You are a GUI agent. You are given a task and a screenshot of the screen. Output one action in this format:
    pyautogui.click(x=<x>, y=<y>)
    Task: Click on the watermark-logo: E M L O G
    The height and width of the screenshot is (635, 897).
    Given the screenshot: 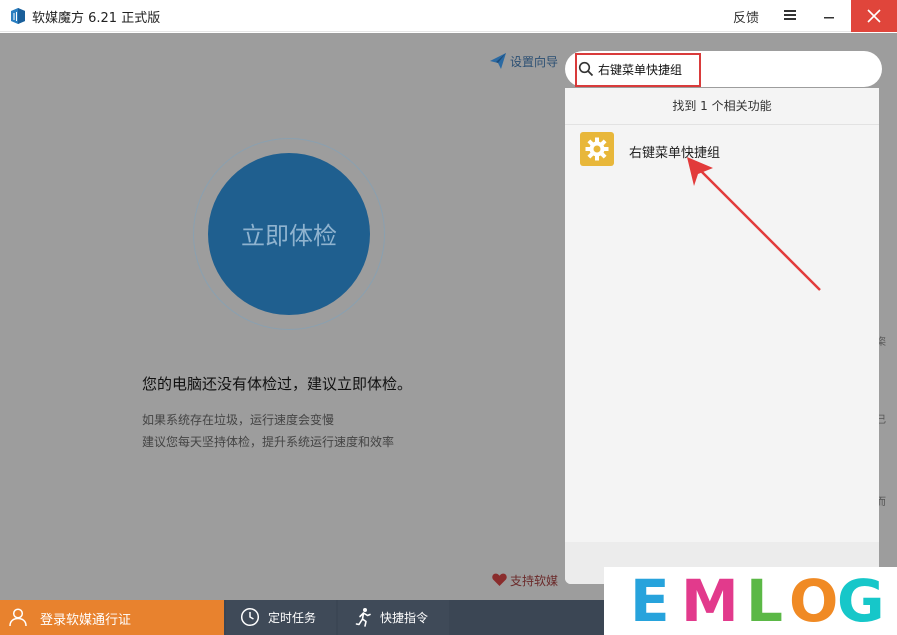 What is the action you would take?
    pyautogui.click(x=750, y=601)
    